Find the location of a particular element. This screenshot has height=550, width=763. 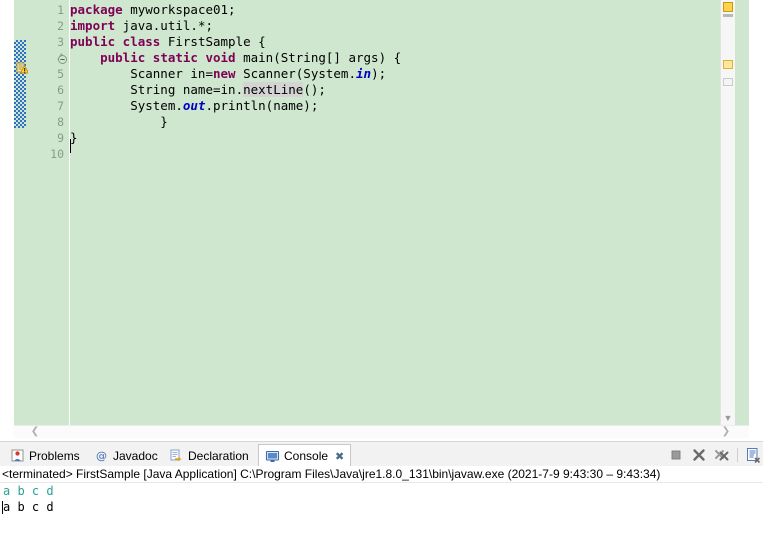

code-line: String name=in.nextLine(); is located at coordinates (198, 89).